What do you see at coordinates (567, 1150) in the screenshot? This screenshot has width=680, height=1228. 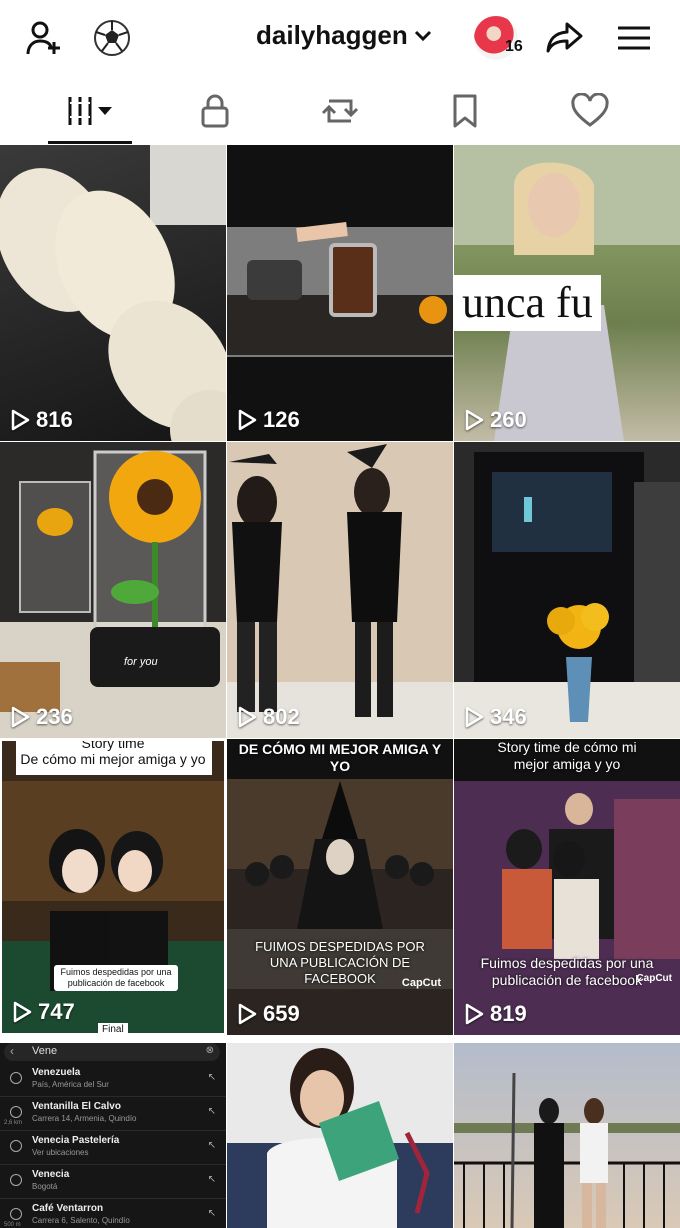 I see `couple-balcony-image` at bounding box center [567, 1150].